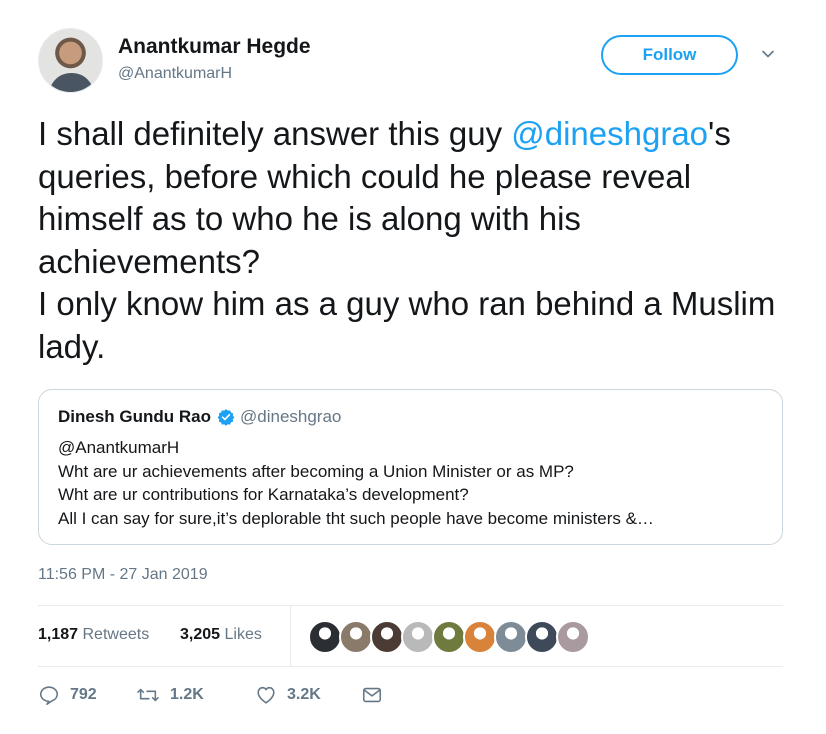 The width and height of the screenshot is (826, 734). What do you see at coordinates (187, 694) in the screenshot?
I see `retweet-count: 1.2K` at bounding box center [187, 694].